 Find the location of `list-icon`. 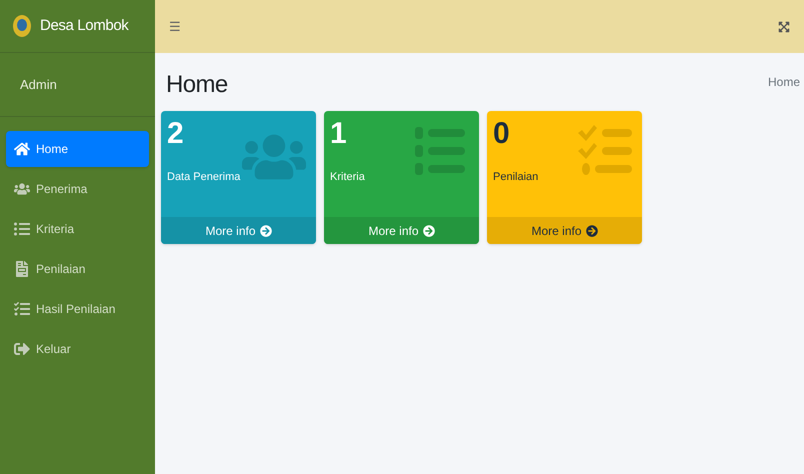

list-icon is located at coordinates (22, 229).